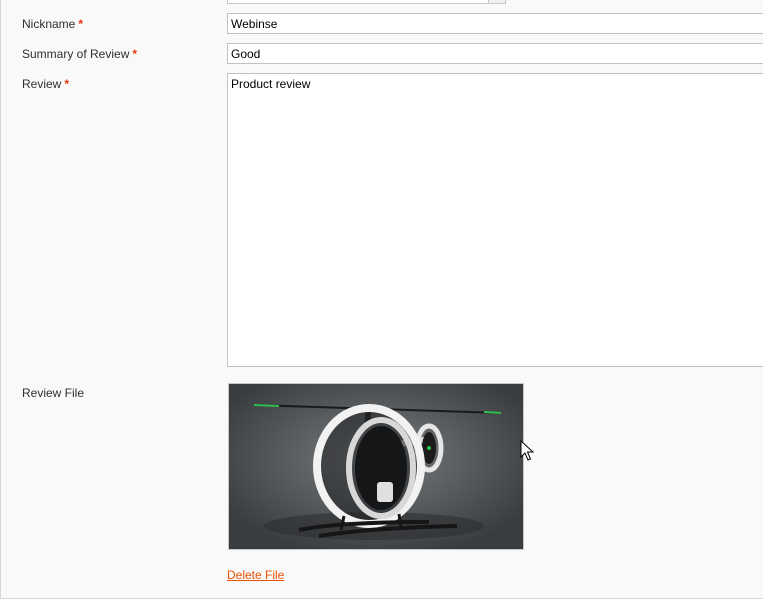  Describe the element at coordinates (366, 2) in the screenshot. I see `top-select-field` at that location.